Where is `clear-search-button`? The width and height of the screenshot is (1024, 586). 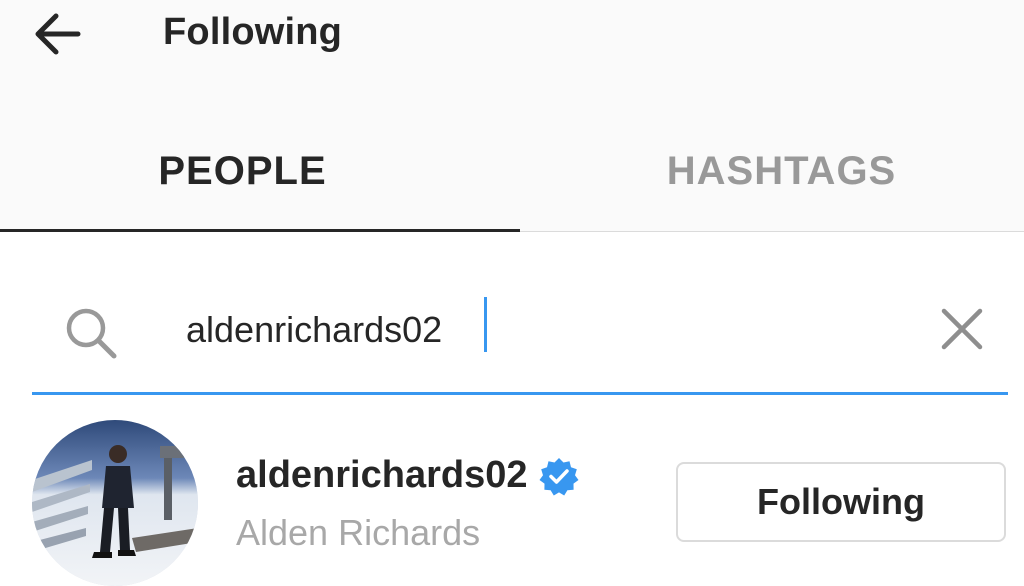
clear-search-button is located at coordinates (962, 329).